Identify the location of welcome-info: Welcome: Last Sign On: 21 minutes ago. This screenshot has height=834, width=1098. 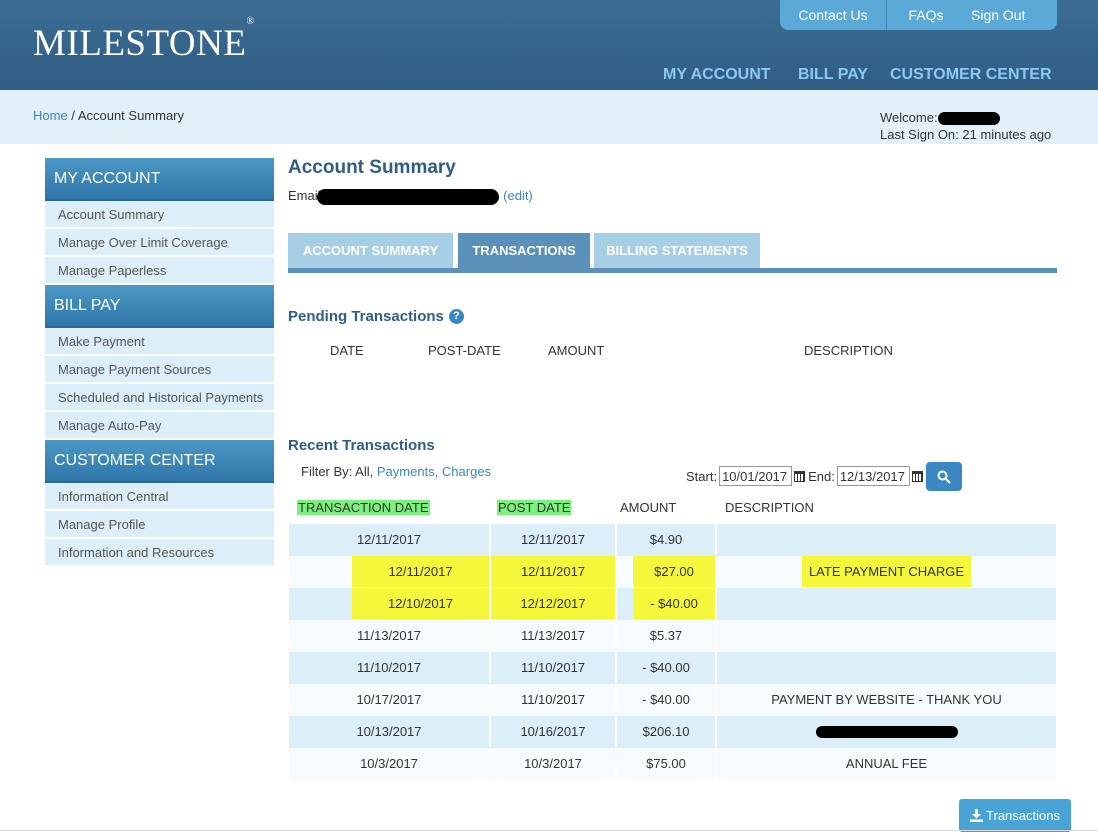
(965, 126).